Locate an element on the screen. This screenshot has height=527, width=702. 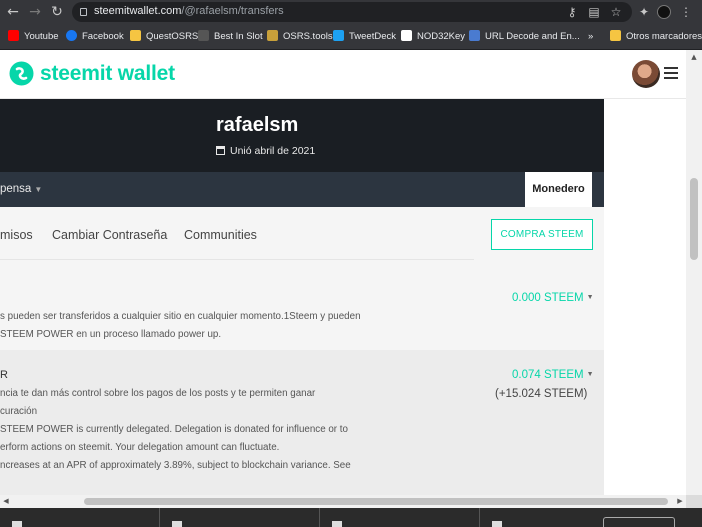
site-header: steemit wallet is located at coordinates (343, 74).